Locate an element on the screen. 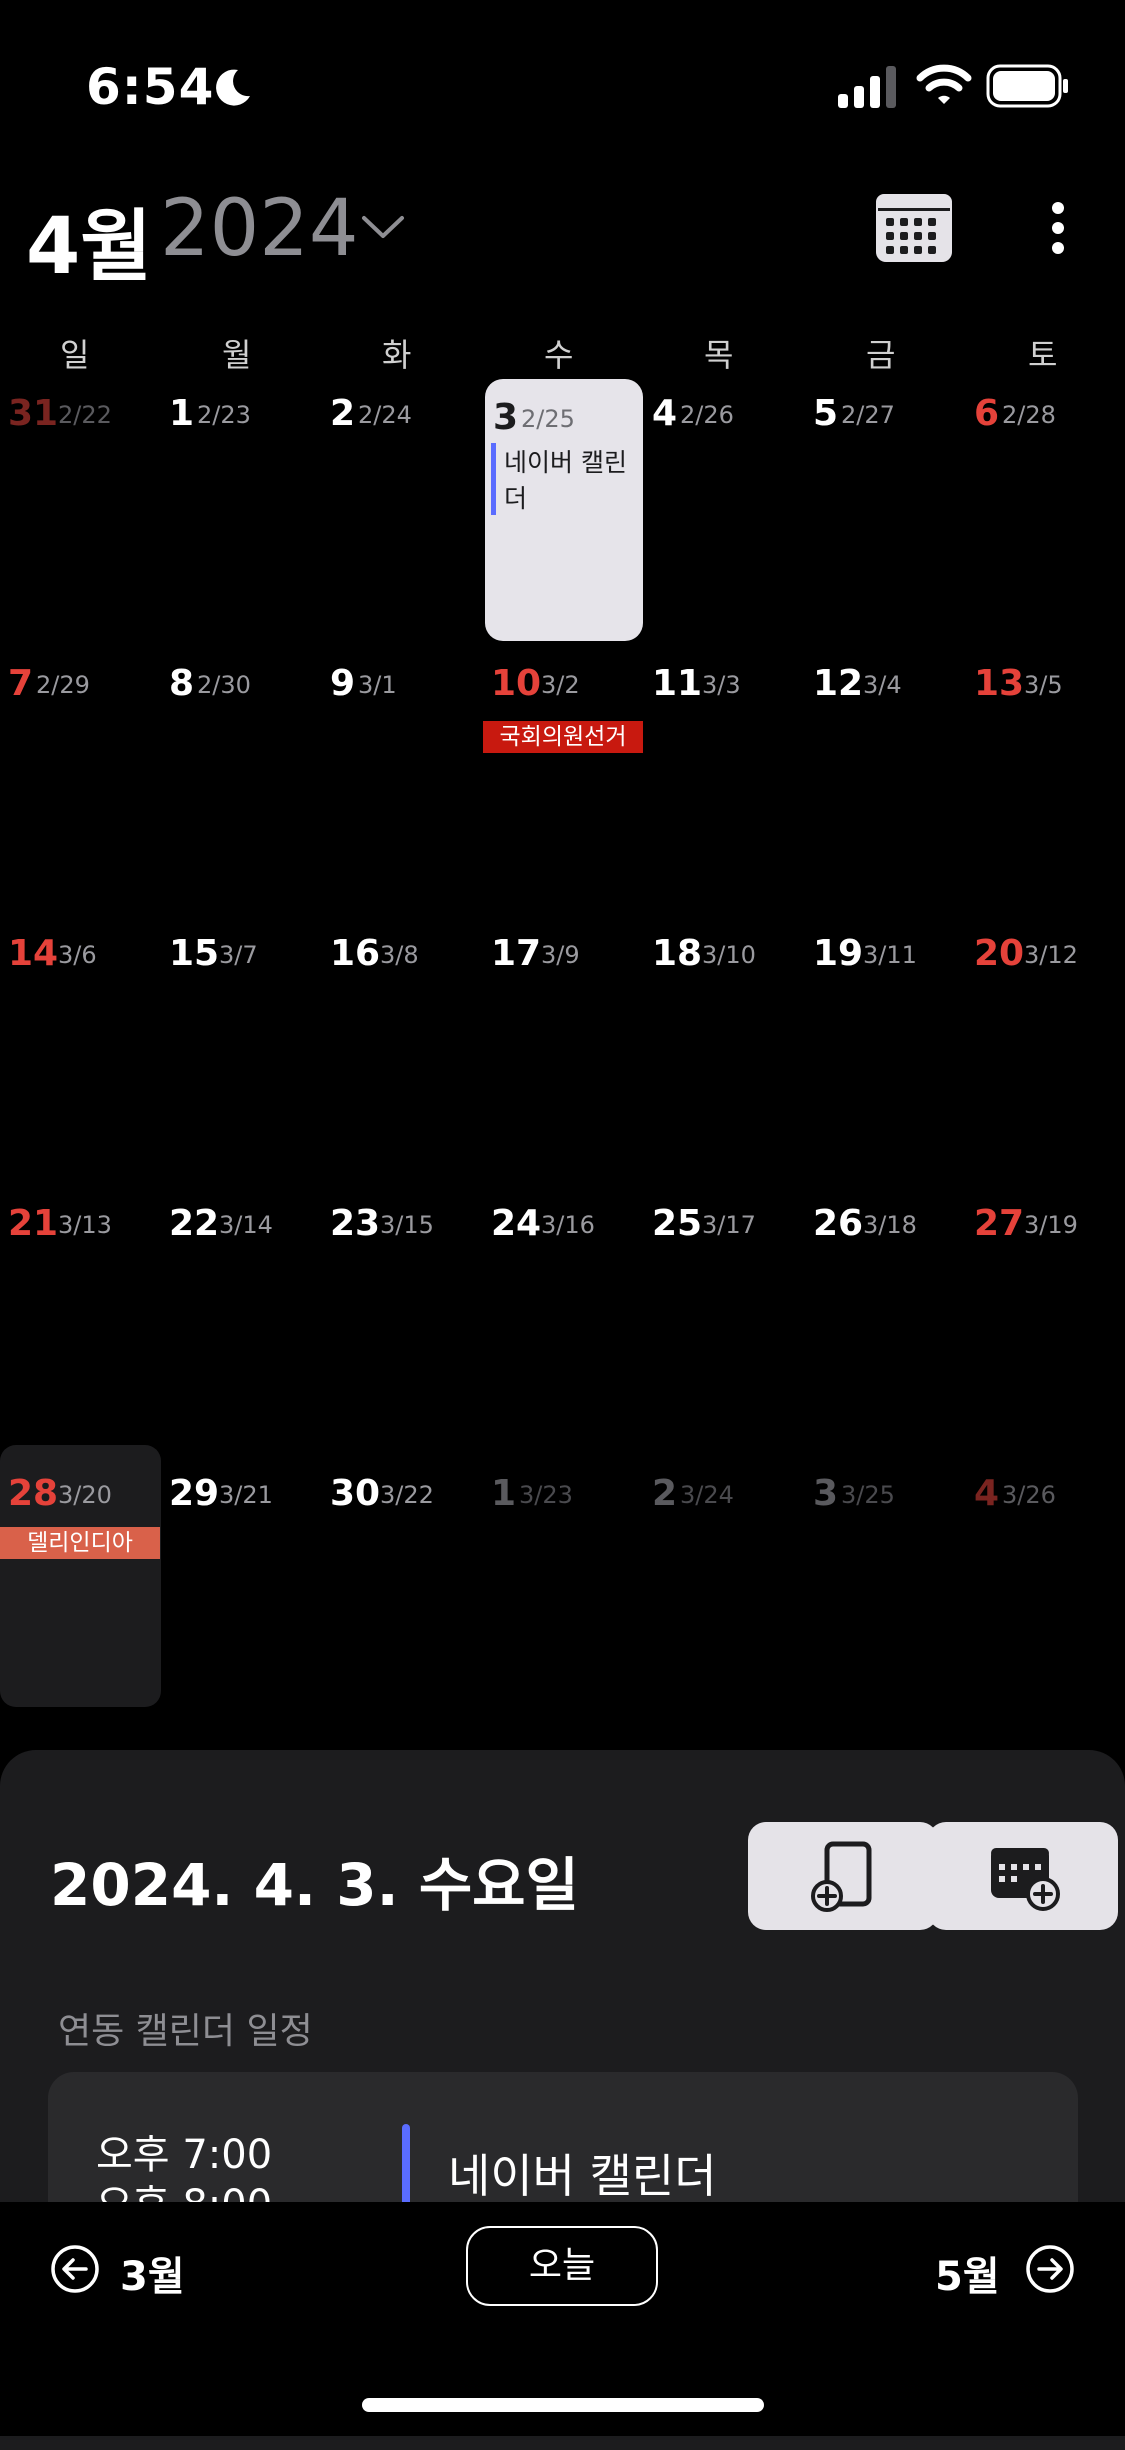 This screenshot has height=2450, width=1125. day-cell: 8 2/30 is located at coordinates (241, 780).